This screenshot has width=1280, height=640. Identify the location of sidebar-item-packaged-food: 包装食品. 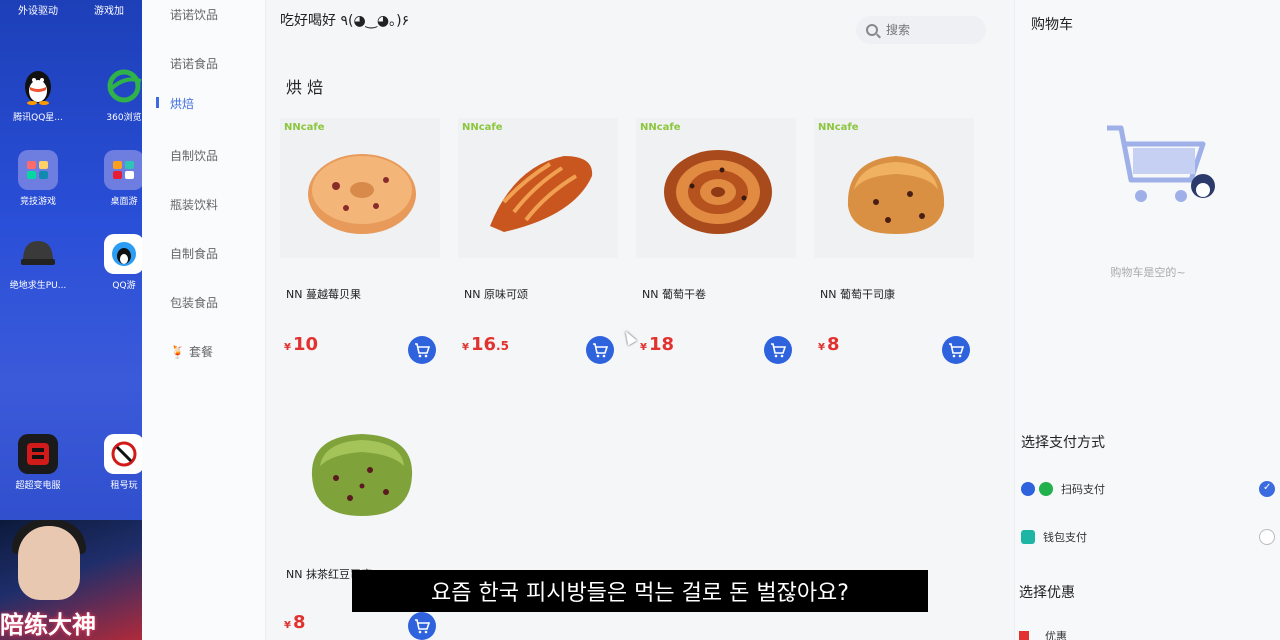
(194, 302).